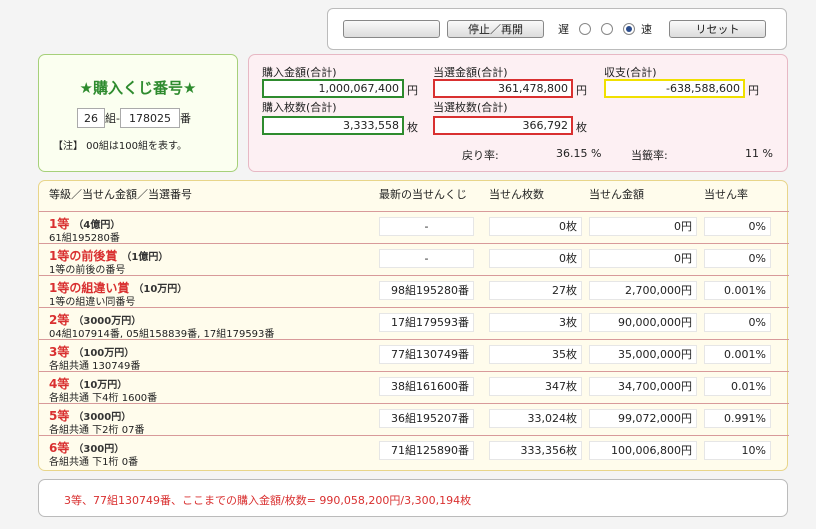  What do you see at coordinates (426, 354) in the screenshot?
I see `latest-ticket: 77組130749番` at bounding box center [426, 354].